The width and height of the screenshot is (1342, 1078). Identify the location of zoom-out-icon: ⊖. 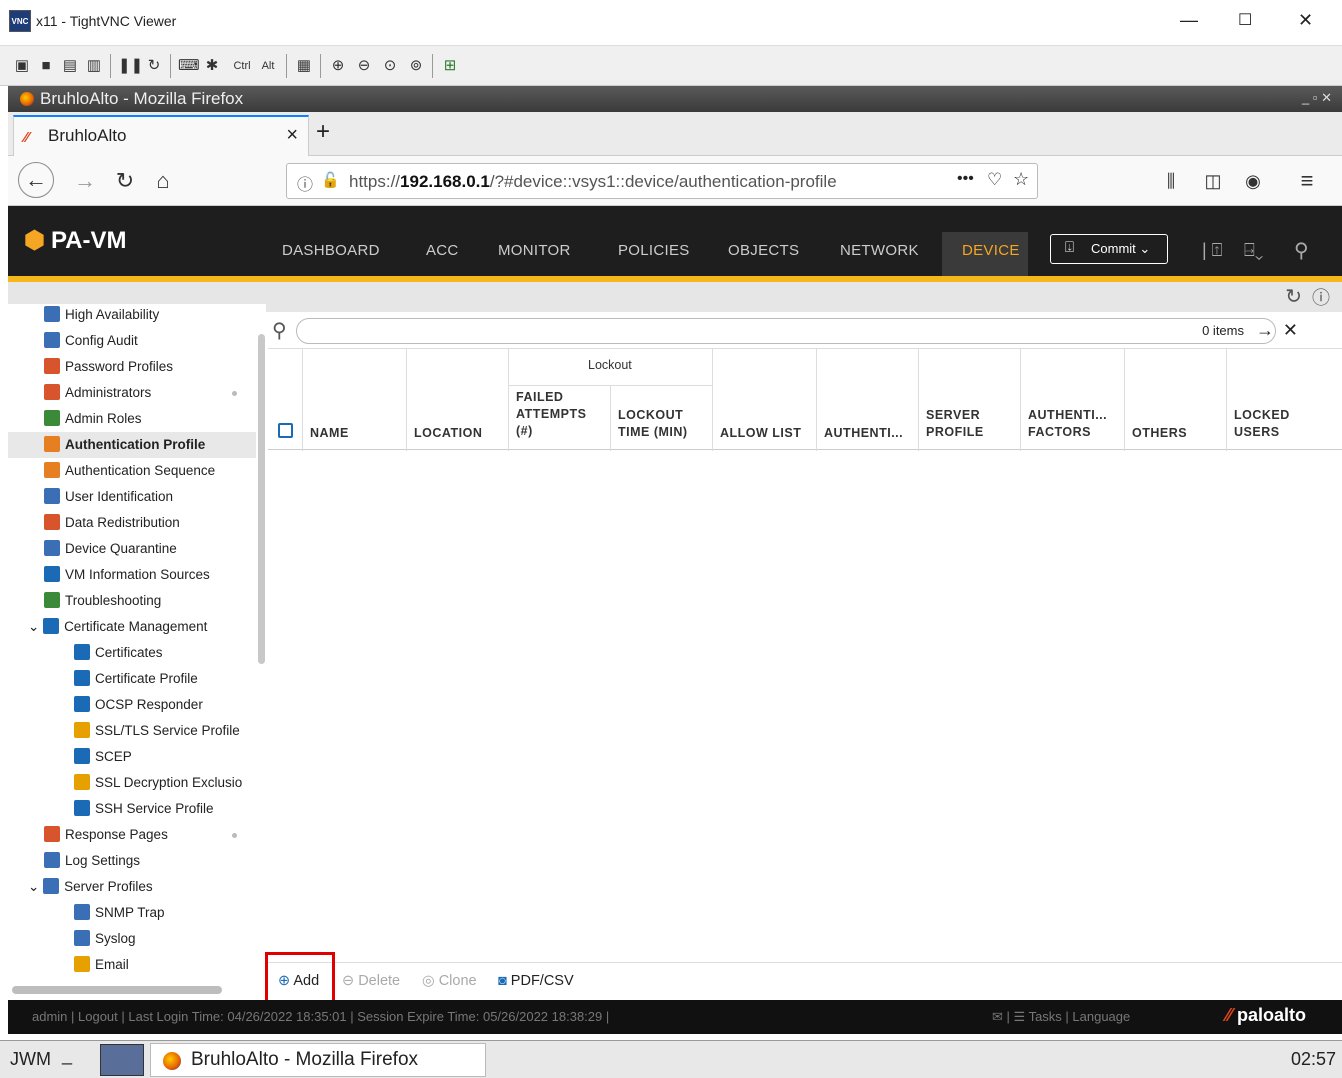
(364, 66).